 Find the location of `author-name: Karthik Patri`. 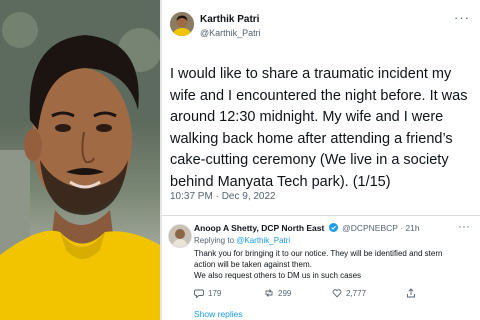

author-name: Karthik Patri is located at coordinates (229, 19).